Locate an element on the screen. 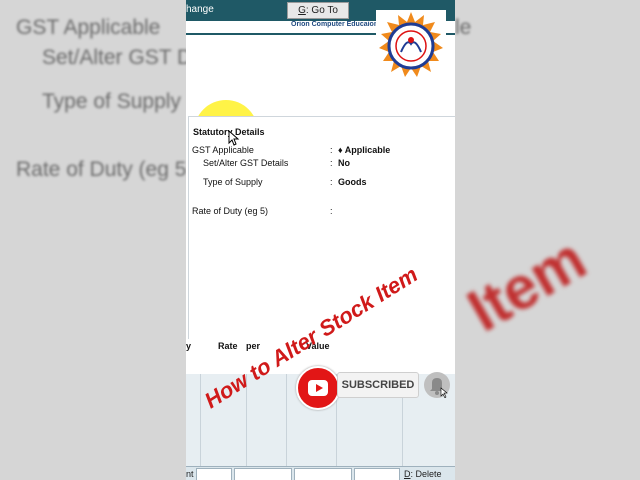  bg-rate-duty: Rate of Duty (eg 5 is located at coordinates (101, 169).